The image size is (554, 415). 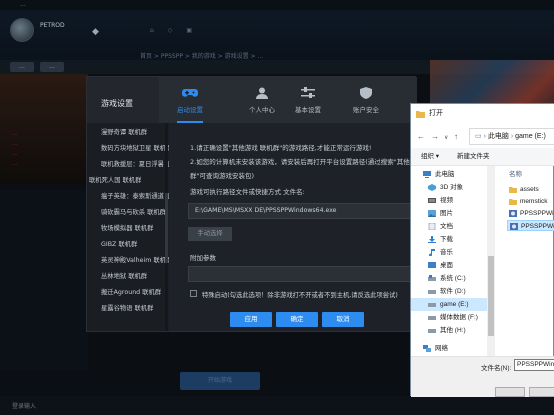 I want to click on sidebar-item-game: 漫野奇谭 联机群, so click(x=135, y=133).